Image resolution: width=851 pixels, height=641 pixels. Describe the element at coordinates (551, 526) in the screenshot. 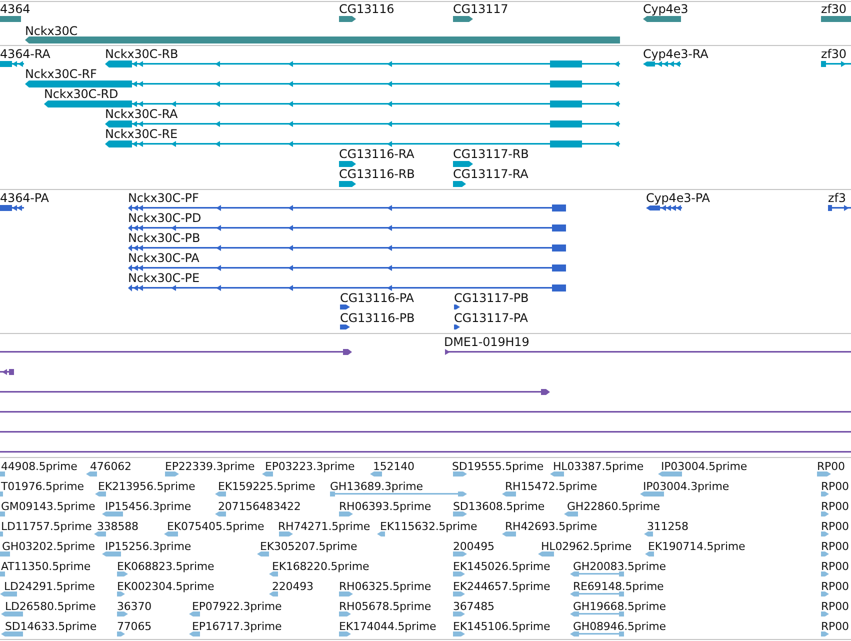

I see `feature-label: RH42693.5prime` at that location.